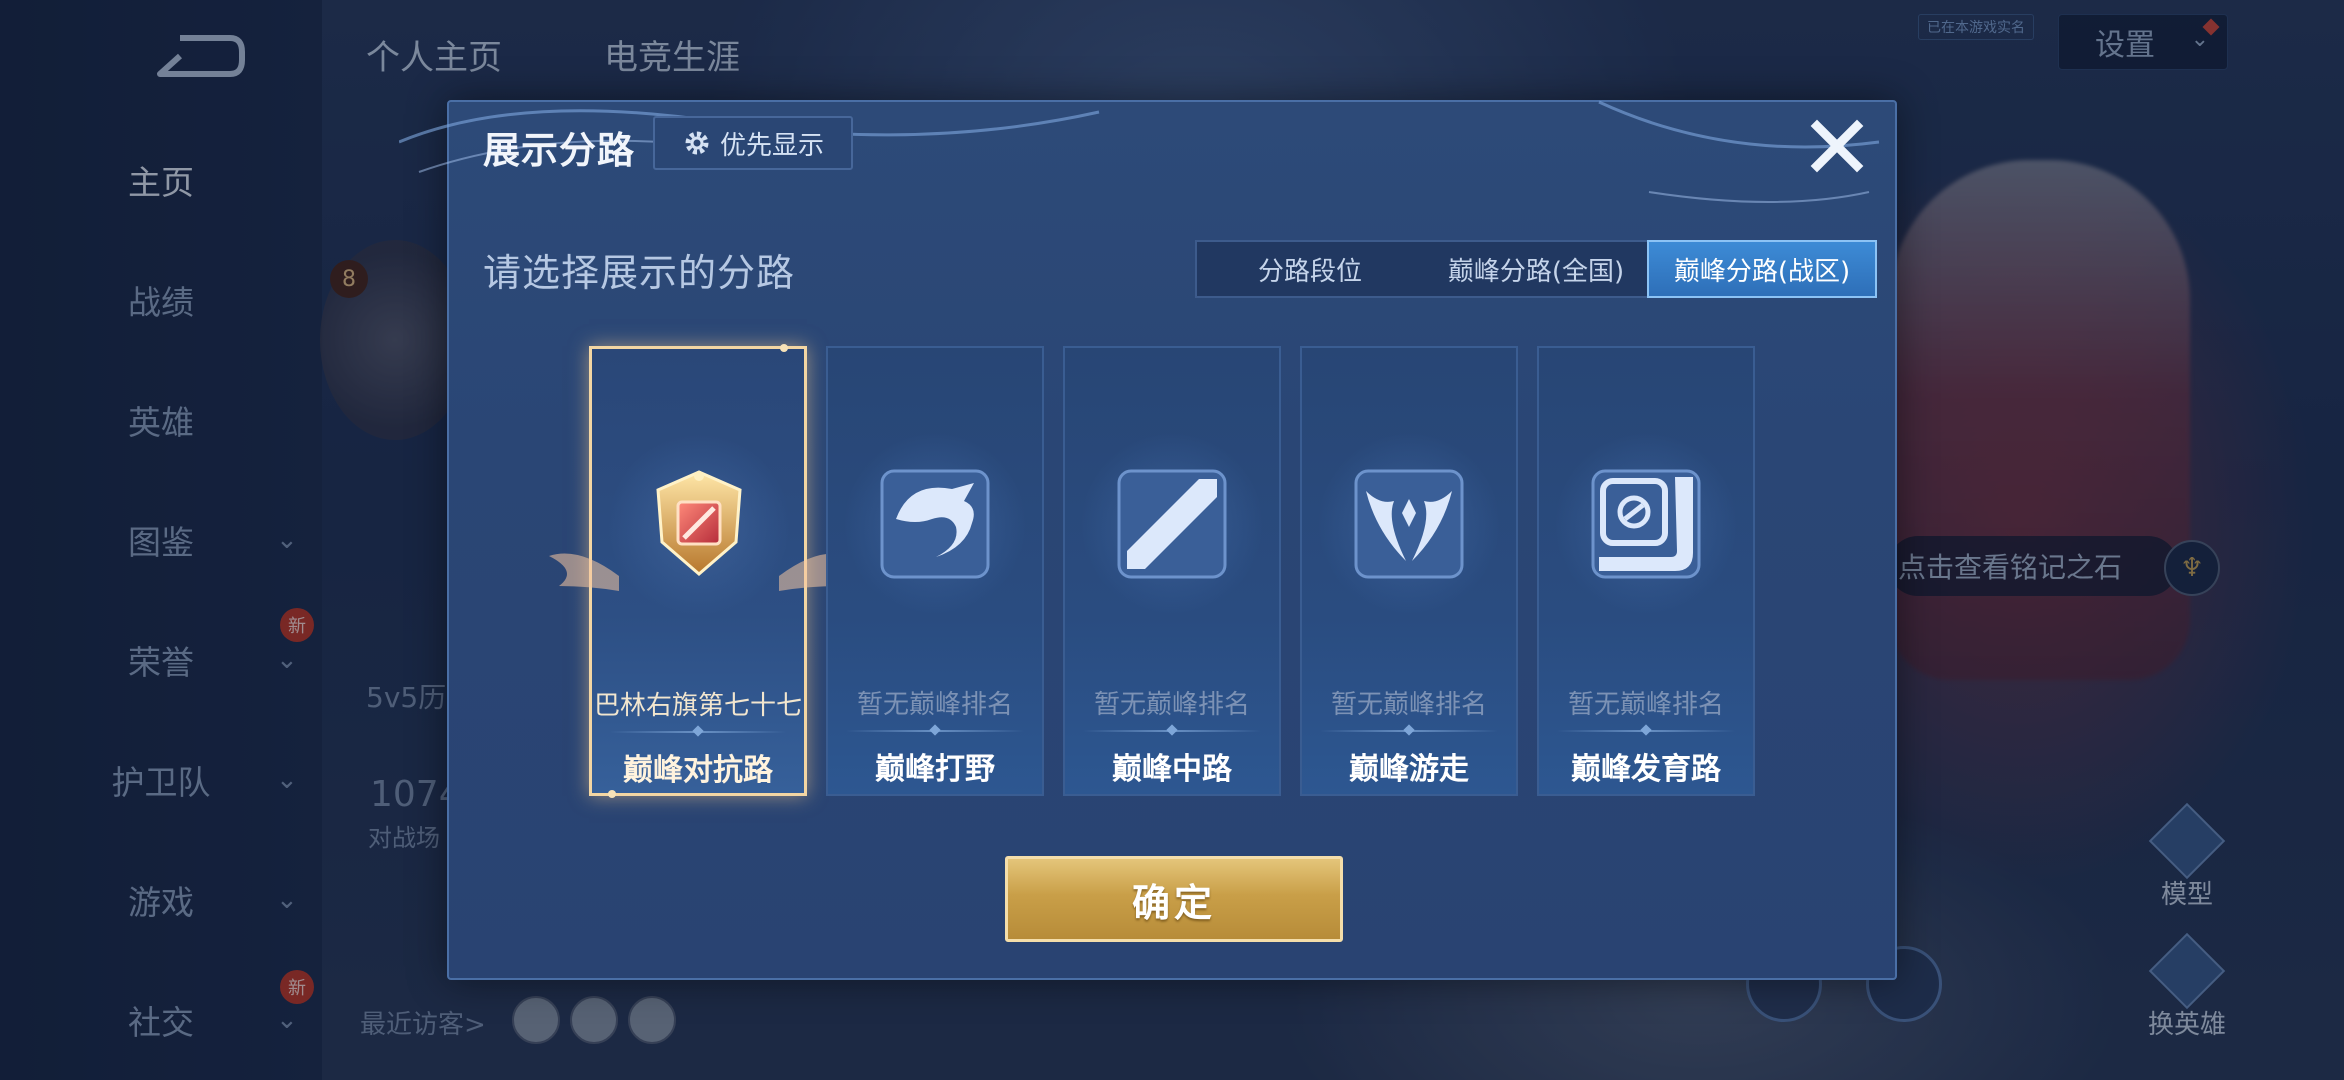 This screenshot has width=2344, height=1080. I want to click on modal-subtitle: 请选择展示的分路, so click(639, 273).